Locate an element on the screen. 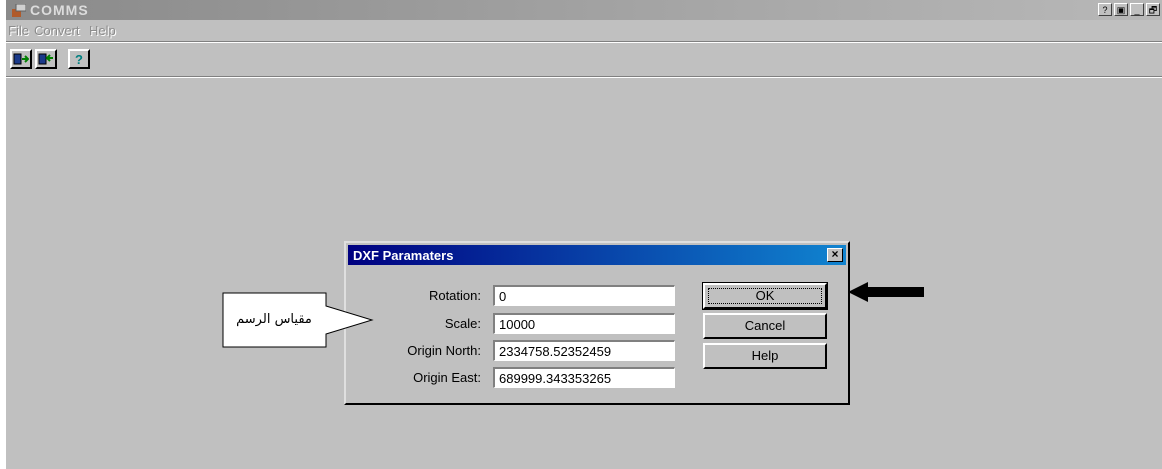 This screenshot has width=1162, height=469. toolbar: ? is located at coordinates (584, 59).